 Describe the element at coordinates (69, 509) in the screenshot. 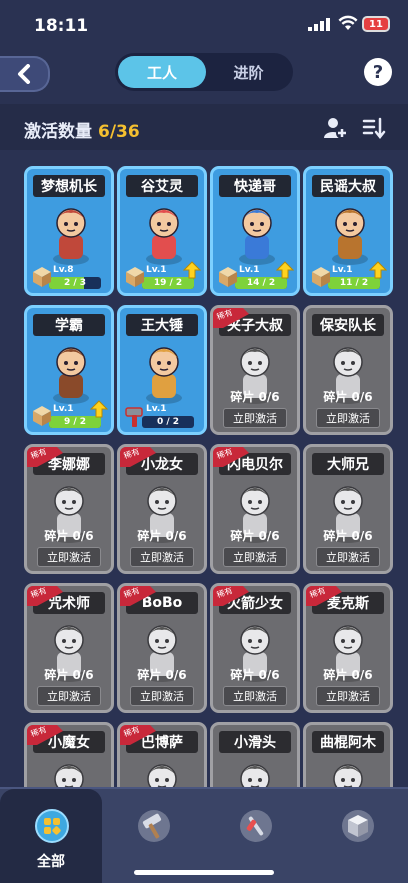

I see `worker-card: 稀有 李娜娜 碎片 0/6 立即激活` at that location.